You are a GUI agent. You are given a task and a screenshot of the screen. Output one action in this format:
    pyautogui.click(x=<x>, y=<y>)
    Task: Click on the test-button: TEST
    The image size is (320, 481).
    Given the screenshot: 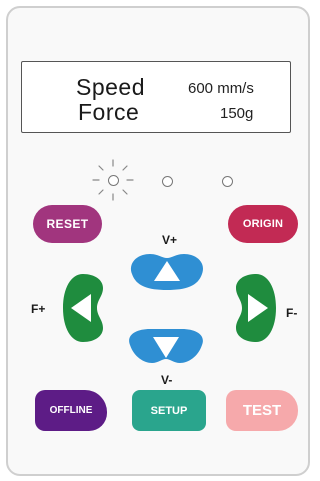 What is the action you would take?
    pyautogui.click(x=262, y=410)
    